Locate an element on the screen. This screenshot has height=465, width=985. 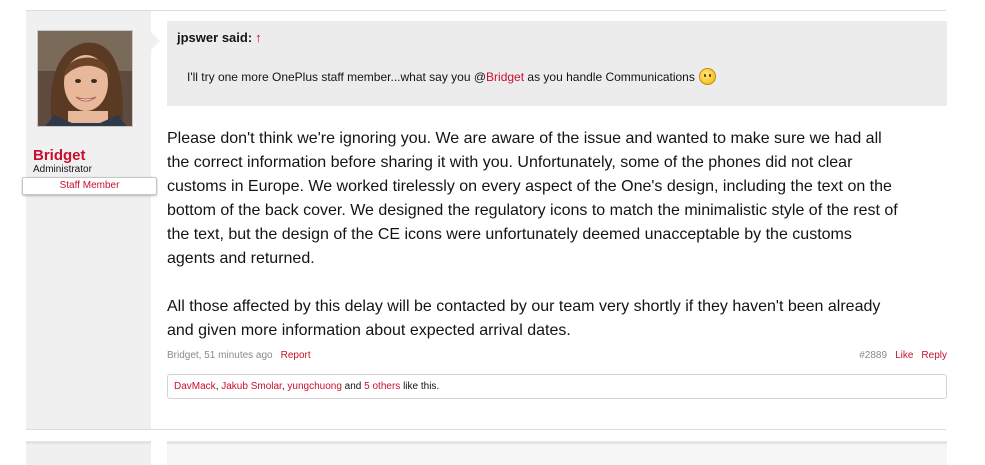
reply-link: Reply is located at coordinates (934, 355).